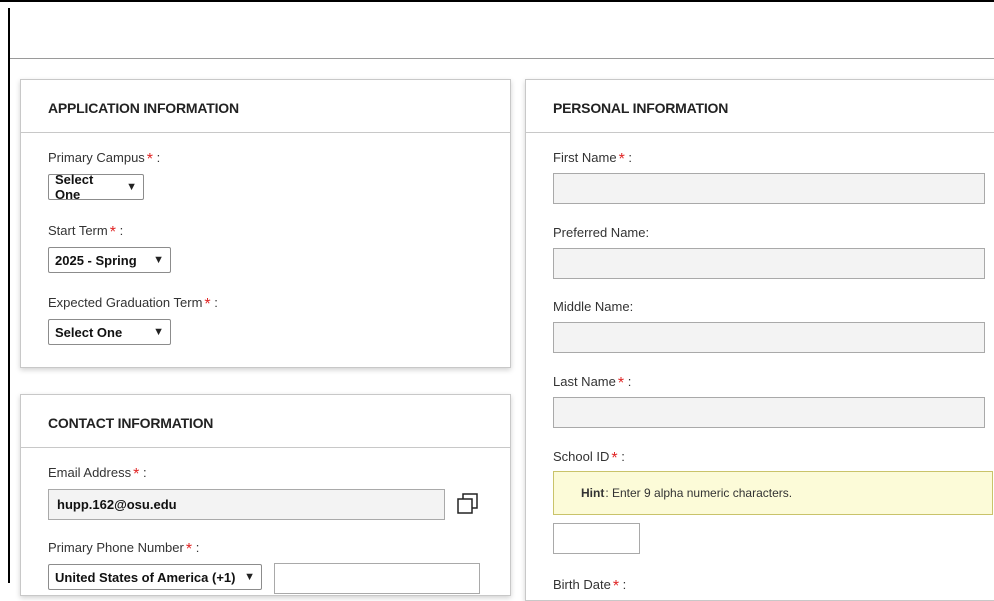 The image size is (994, 601). What do you see at coordinates (246, 504) in the screenshot?
I see `email-address-input: hupp.162@osu.edu` at bounding box center [246, 504].